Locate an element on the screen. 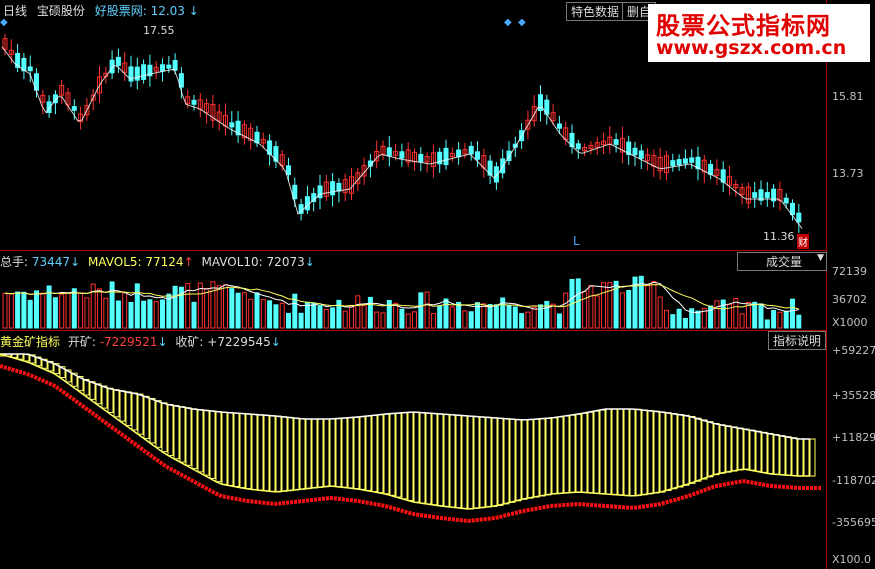 This screenshot has height=569, width=875. finance-badge: 财 is located at coordinates (803, 241).